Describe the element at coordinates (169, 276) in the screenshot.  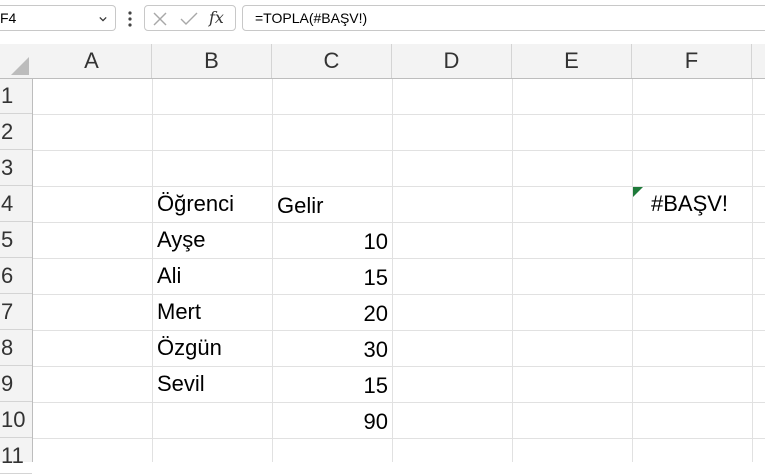
I see `cell-b6: Ali` at that location.